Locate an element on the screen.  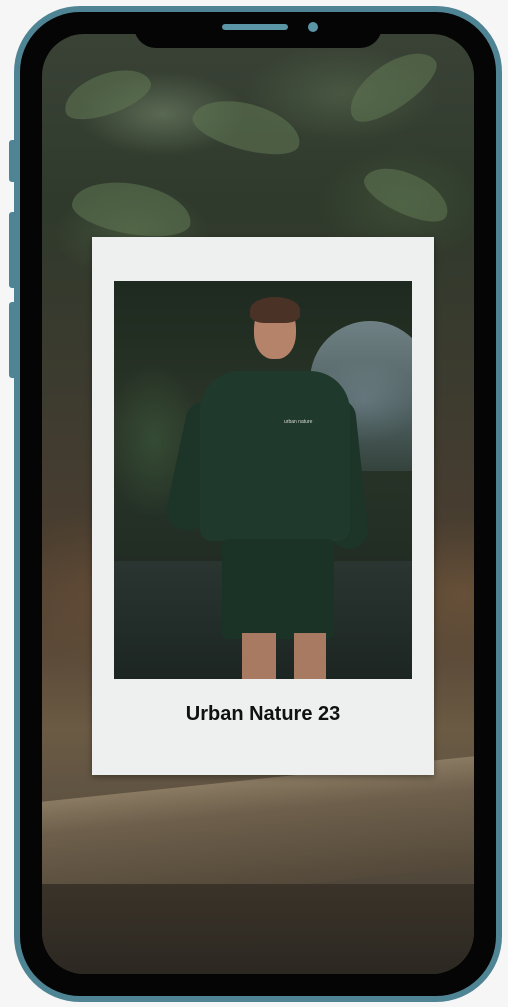
front-camera-icon is located at coordinates (313, 27).